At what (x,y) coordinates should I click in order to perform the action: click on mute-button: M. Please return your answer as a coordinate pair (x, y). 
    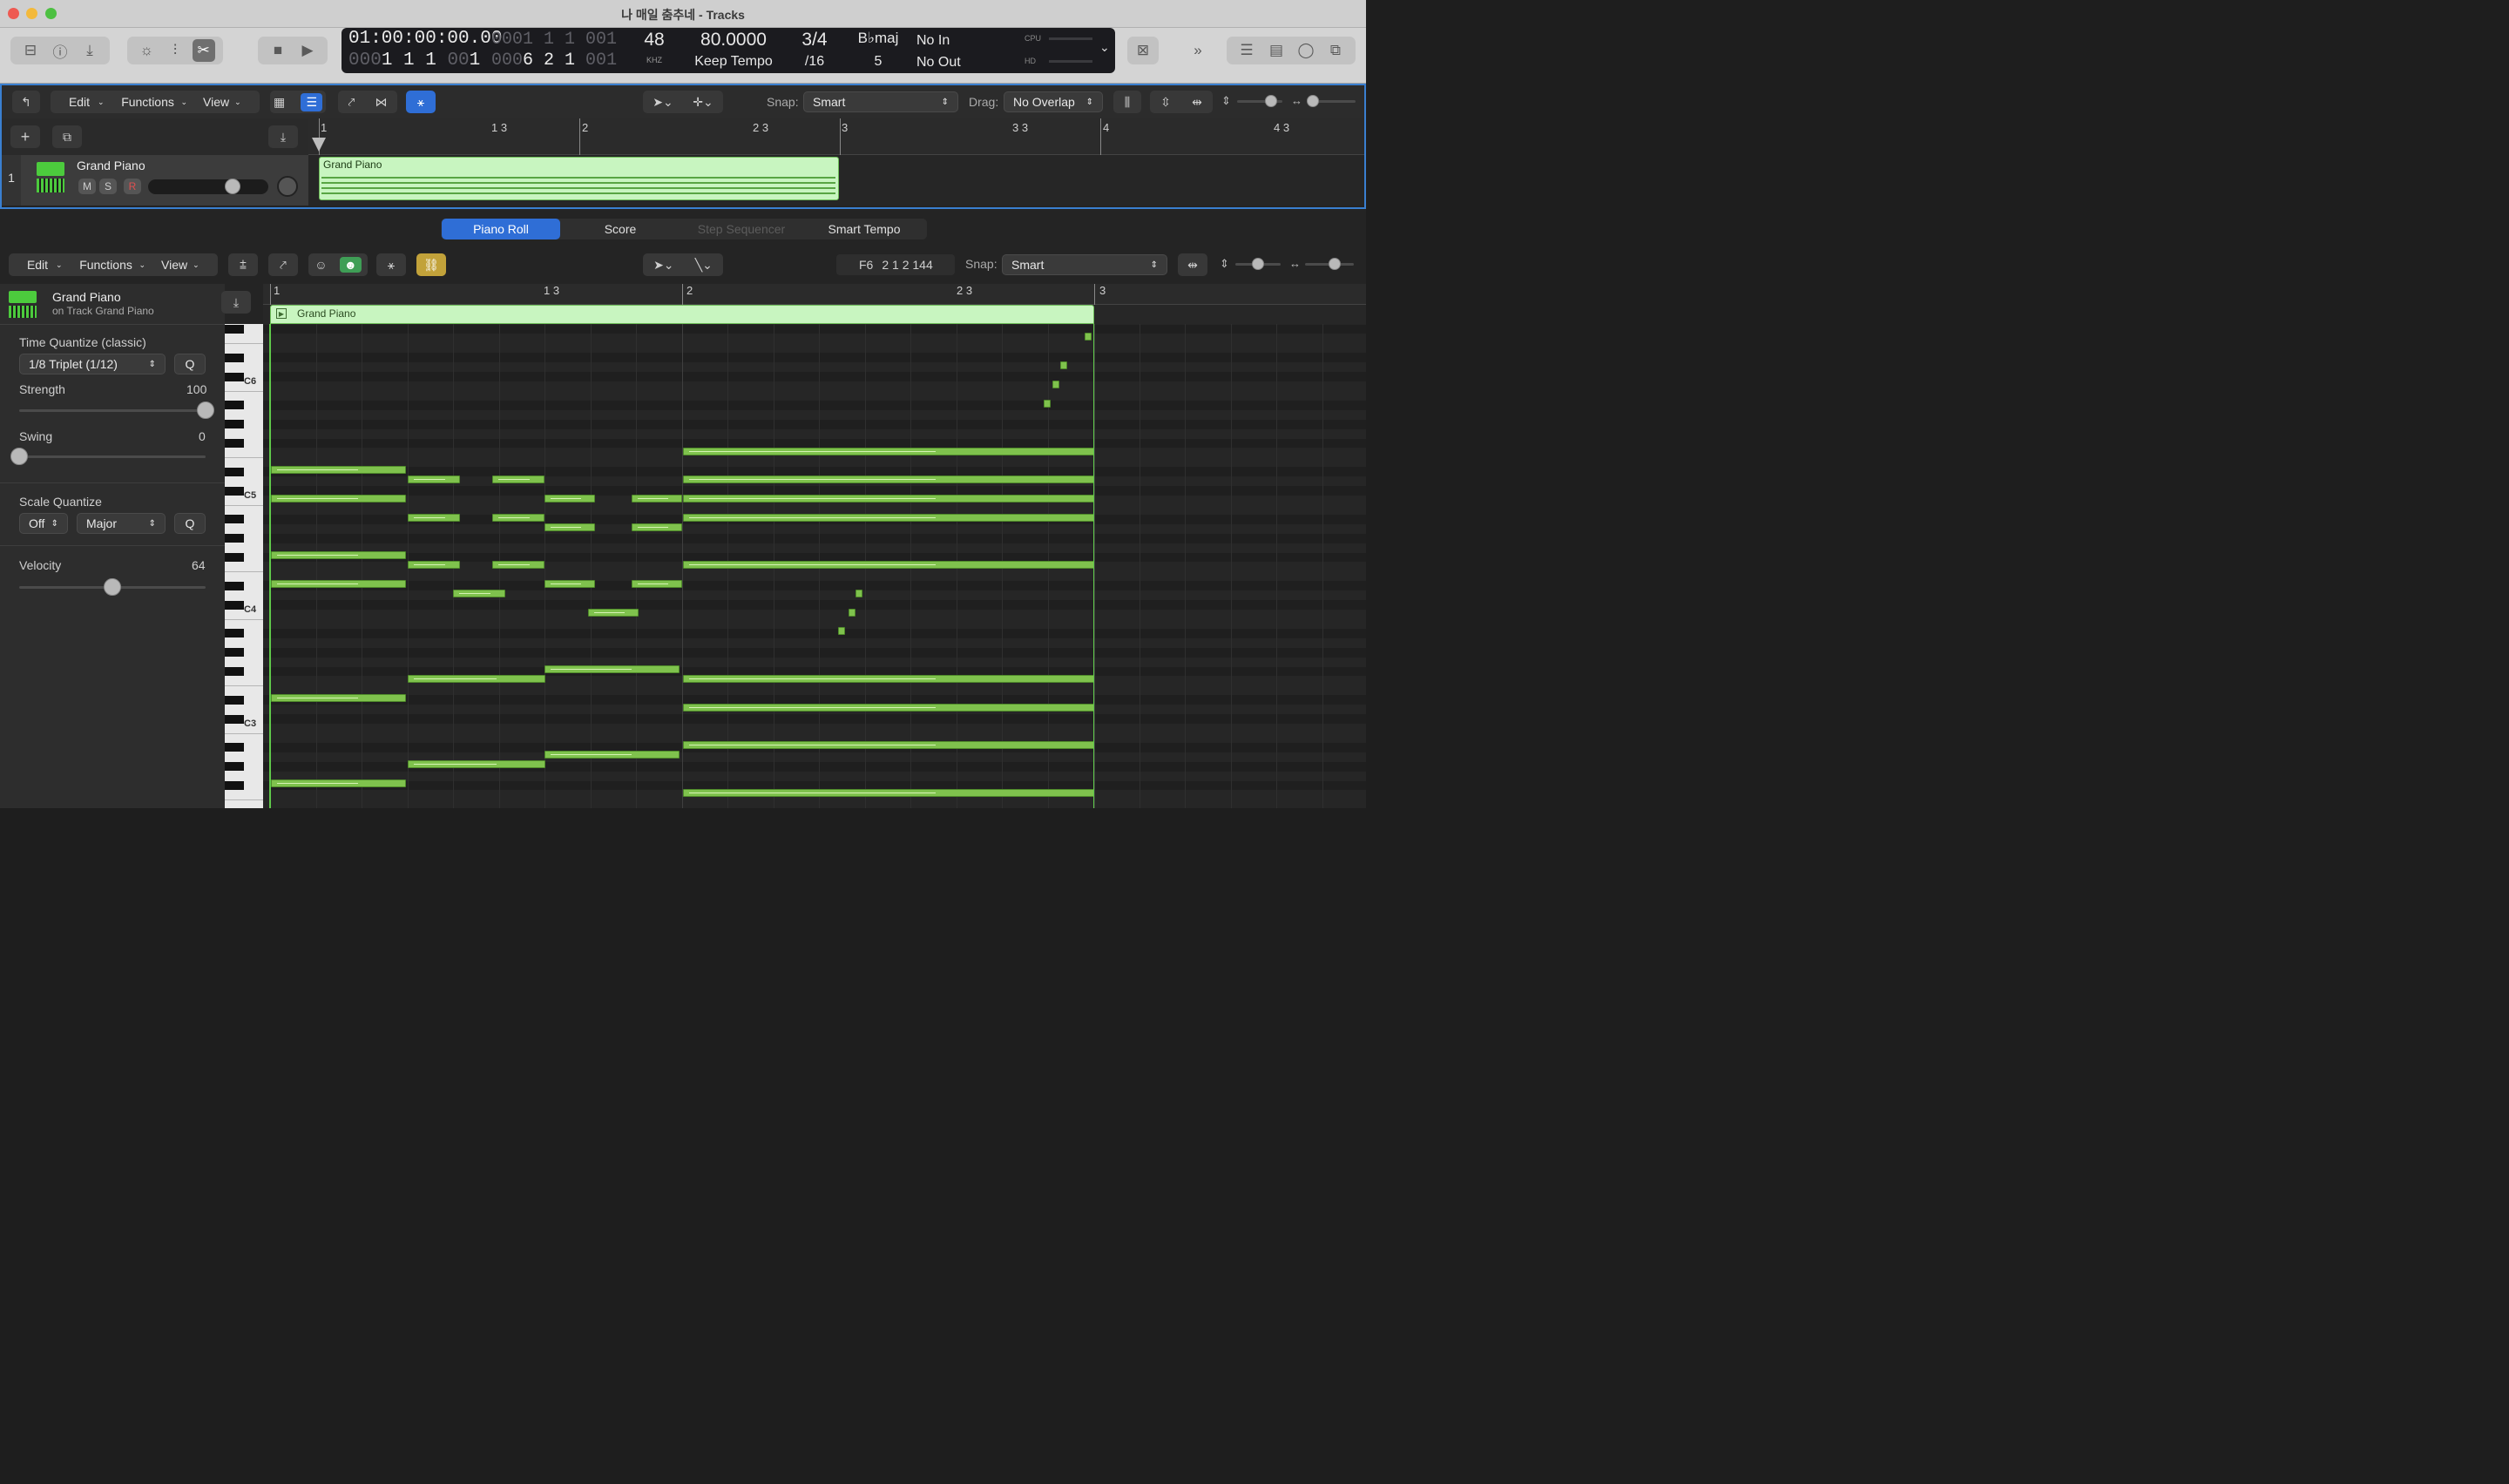
    Looking at the image, I should click on (87, 187).